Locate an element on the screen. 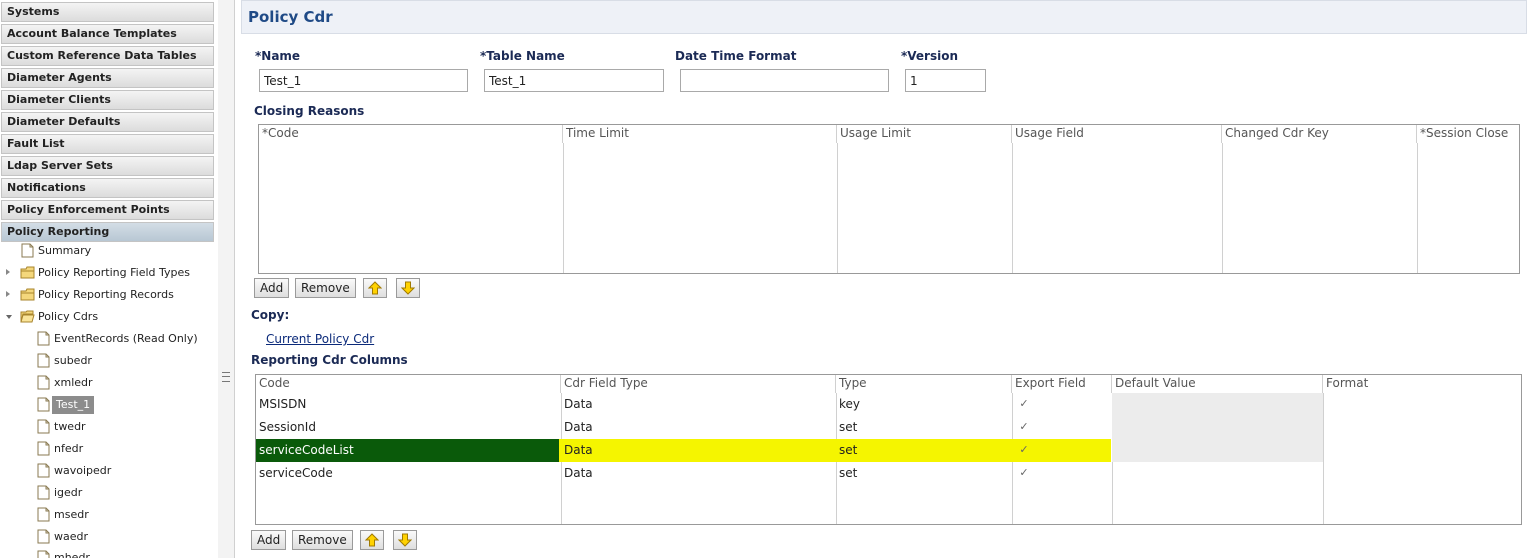  column-header-usage-field: Usage Field is located at coordinates (1117, 134).